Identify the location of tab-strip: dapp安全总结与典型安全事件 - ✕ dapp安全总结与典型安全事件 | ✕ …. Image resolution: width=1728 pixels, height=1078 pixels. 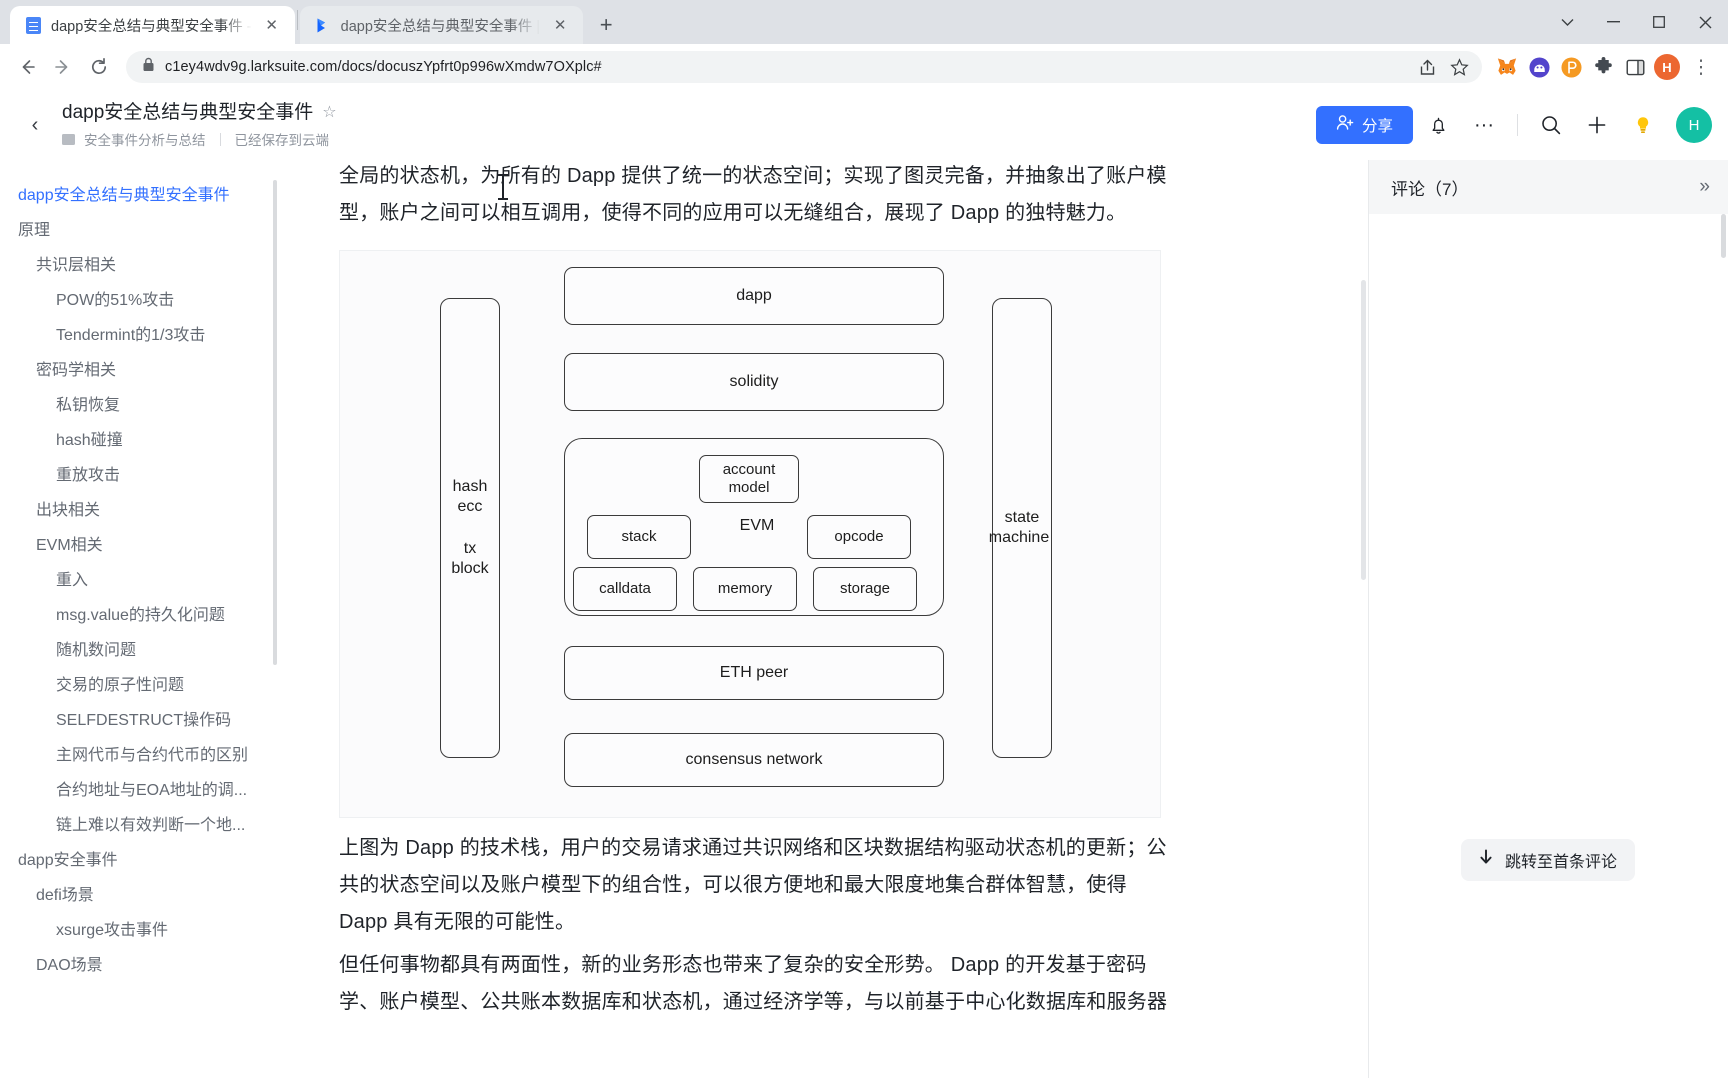
(864, 22).